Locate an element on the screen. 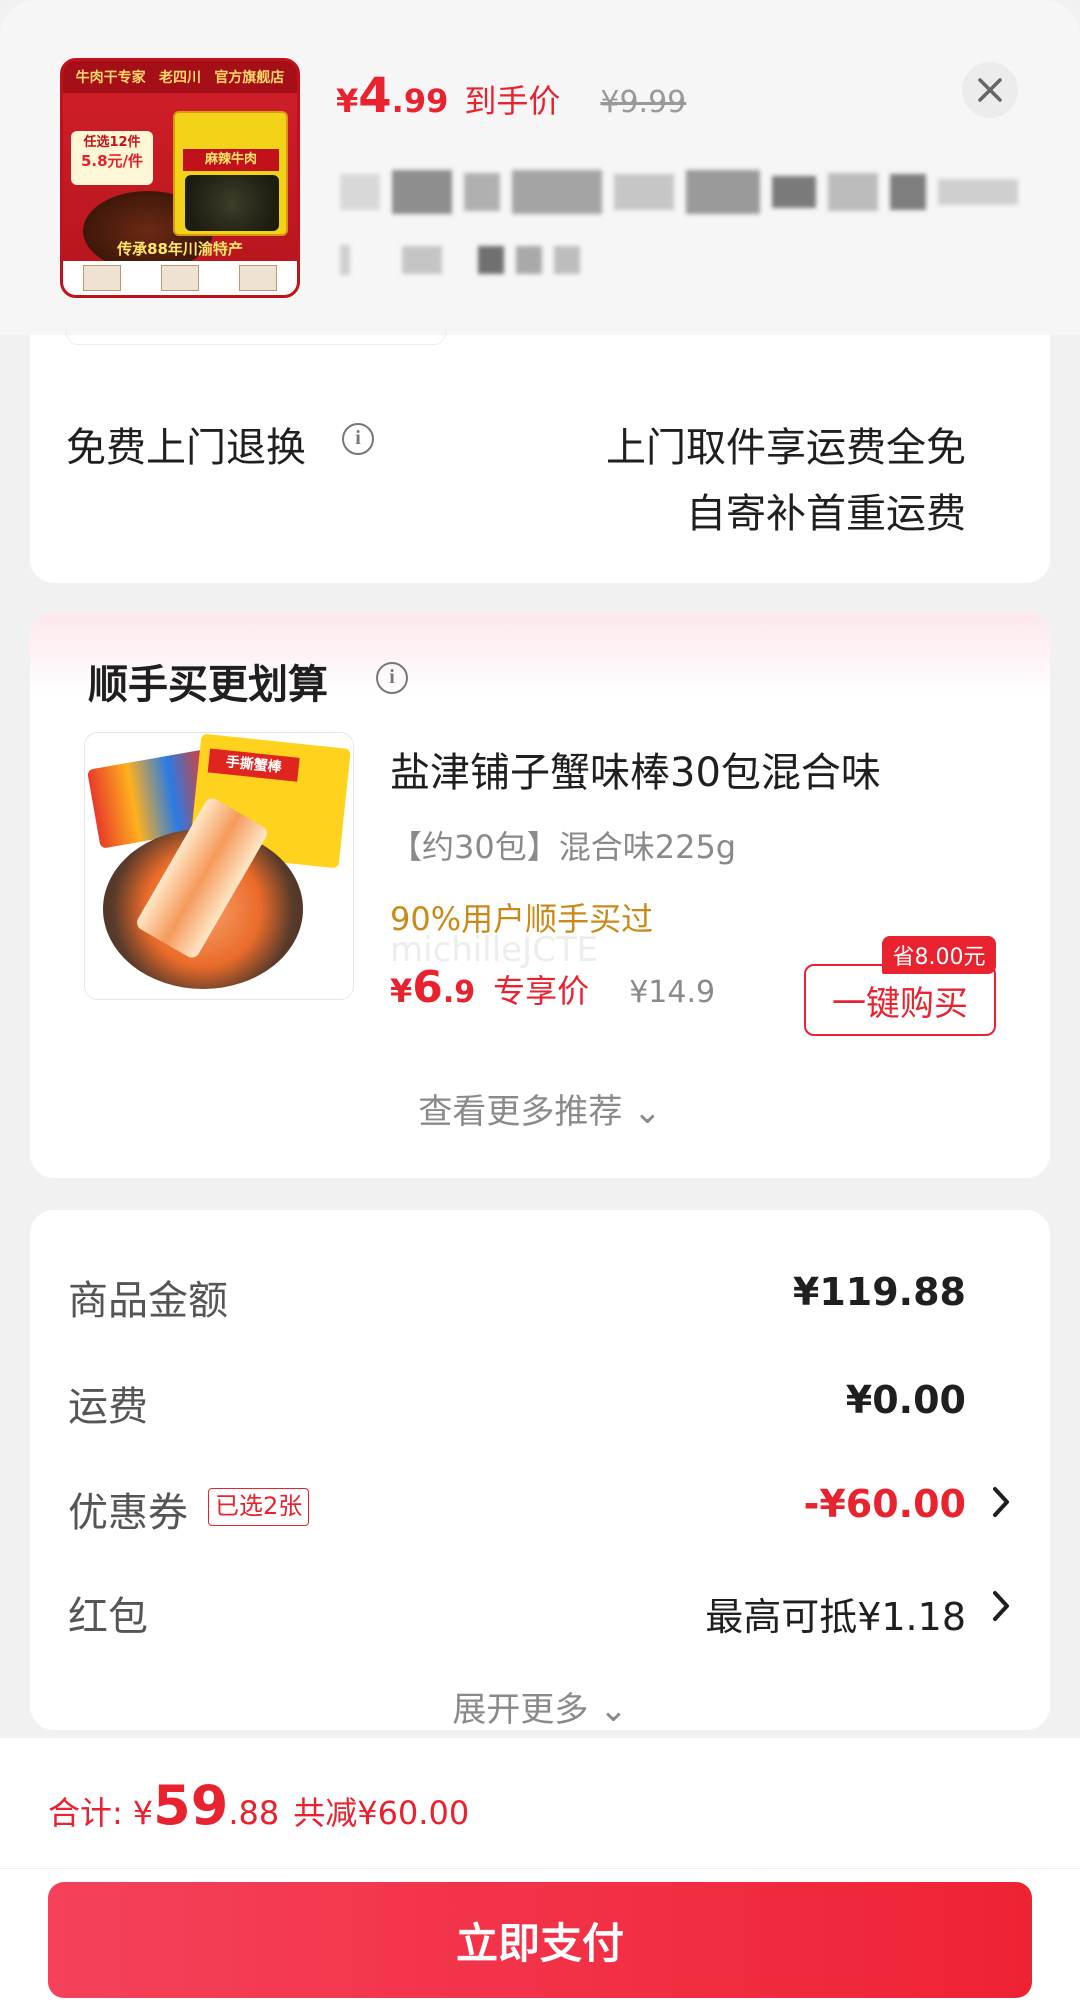  recommend-price: ¥ 6 .9 专享价 ¥14.9 is located at coordinates (552, 987).